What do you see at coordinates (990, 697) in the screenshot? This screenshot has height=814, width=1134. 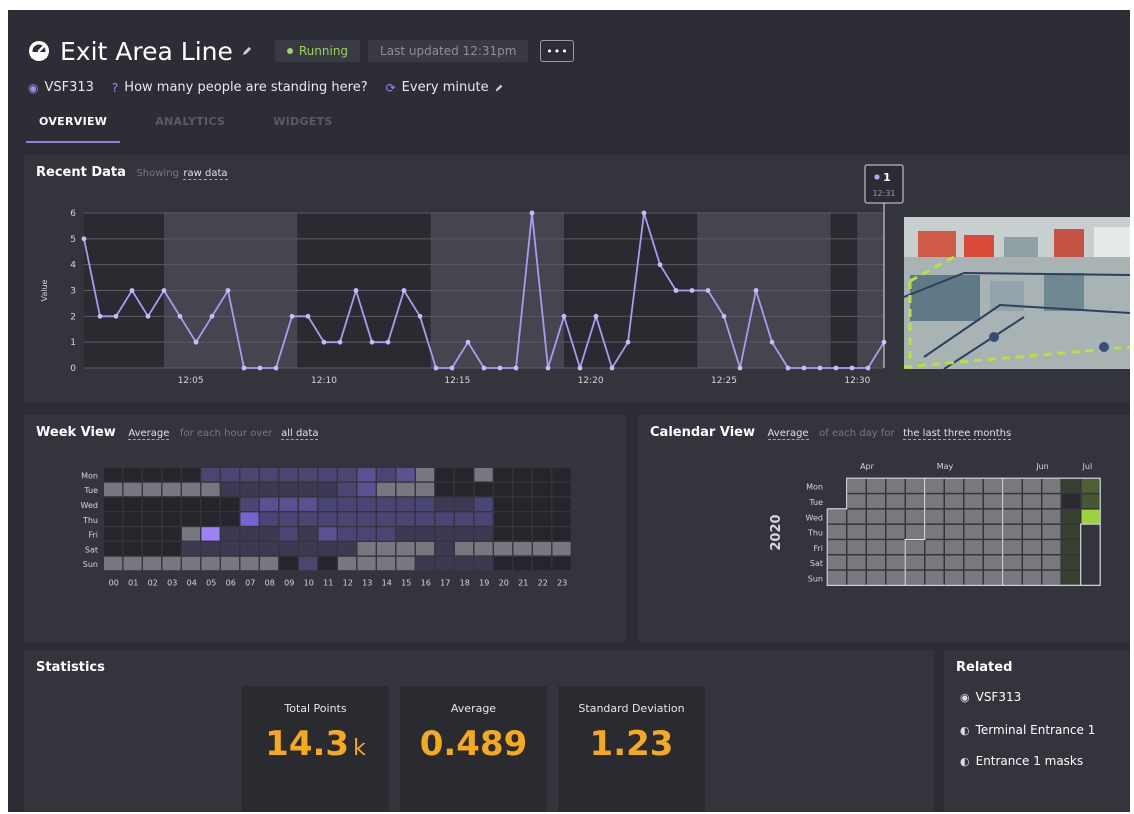 I see `related-item-vsf313: ◉ VSF313` at bounding box center [990, 697].